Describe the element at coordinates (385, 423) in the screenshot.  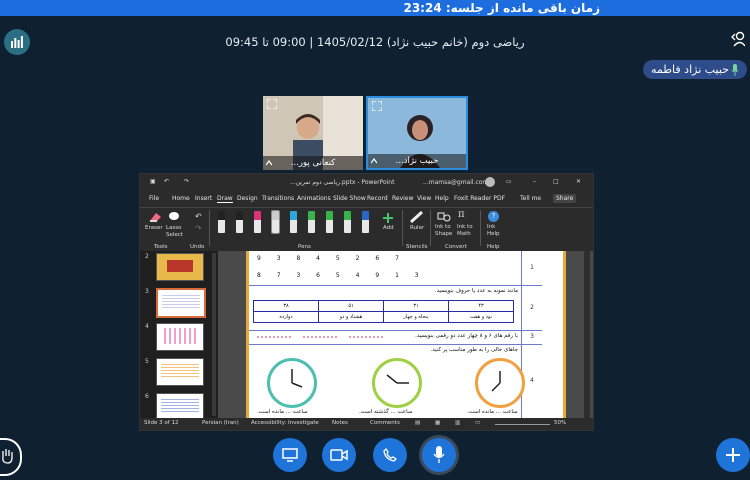
I see `comments-button: Comments` at that location.